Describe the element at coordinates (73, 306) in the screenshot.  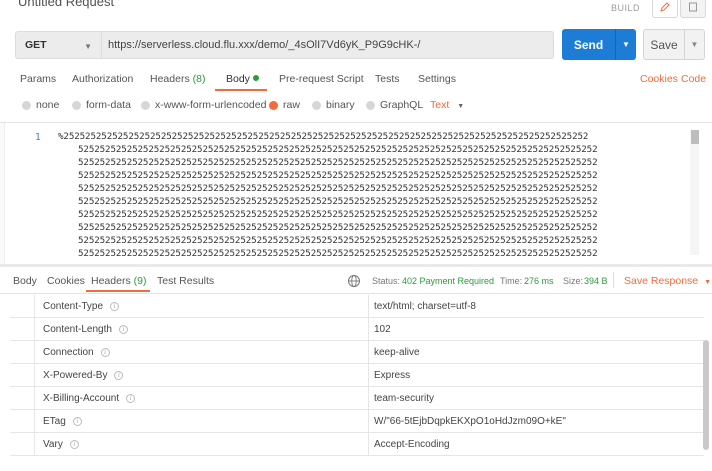
I see `header-key-text: Content-Type` at that location.